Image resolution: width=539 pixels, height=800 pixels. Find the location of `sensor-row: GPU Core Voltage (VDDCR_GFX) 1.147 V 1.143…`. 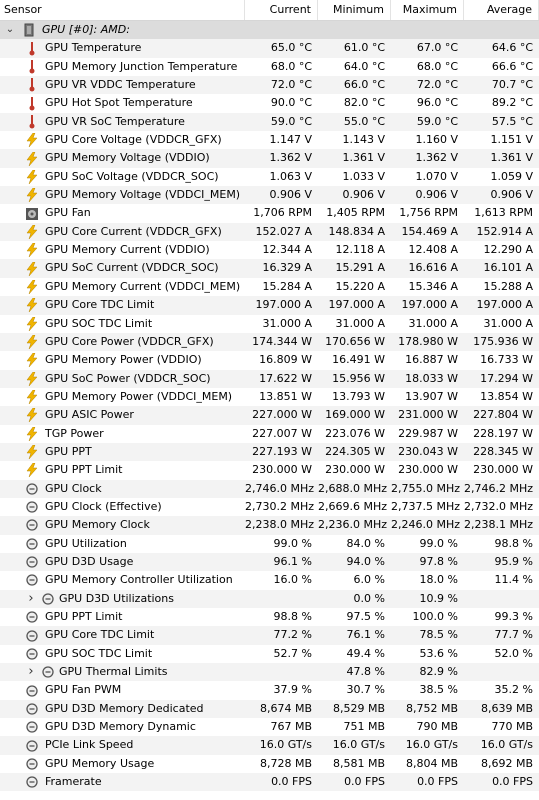

sensor-row: GPU Core Voltage (VDDCR_GFX) 1.147 V 1.143… is located at coordinates (269, 140).